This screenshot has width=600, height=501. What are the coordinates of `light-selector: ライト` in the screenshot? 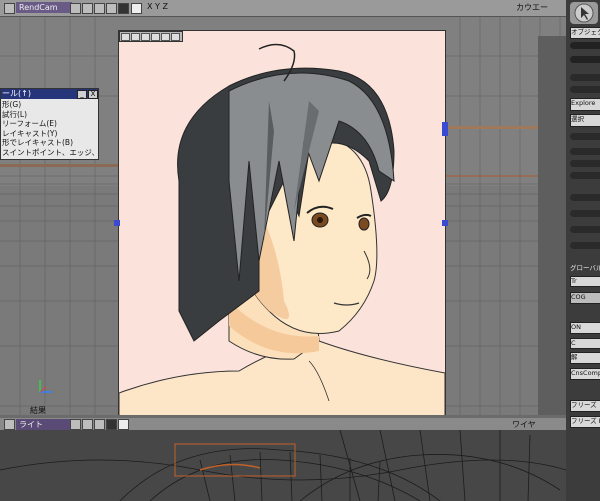 It's located at (44, 424).